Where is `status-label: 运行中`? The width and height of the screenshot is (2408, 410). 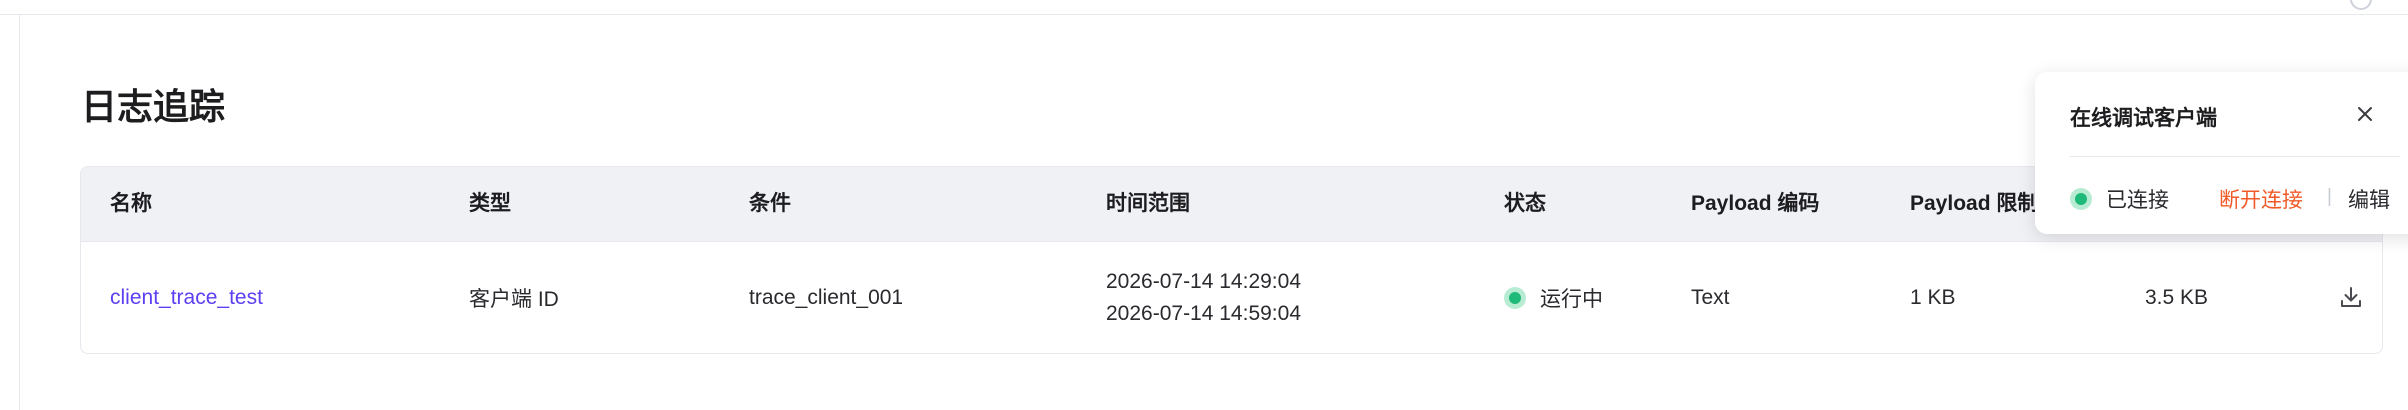
status-label: 运行中 is located at coordinates (1571, 299).